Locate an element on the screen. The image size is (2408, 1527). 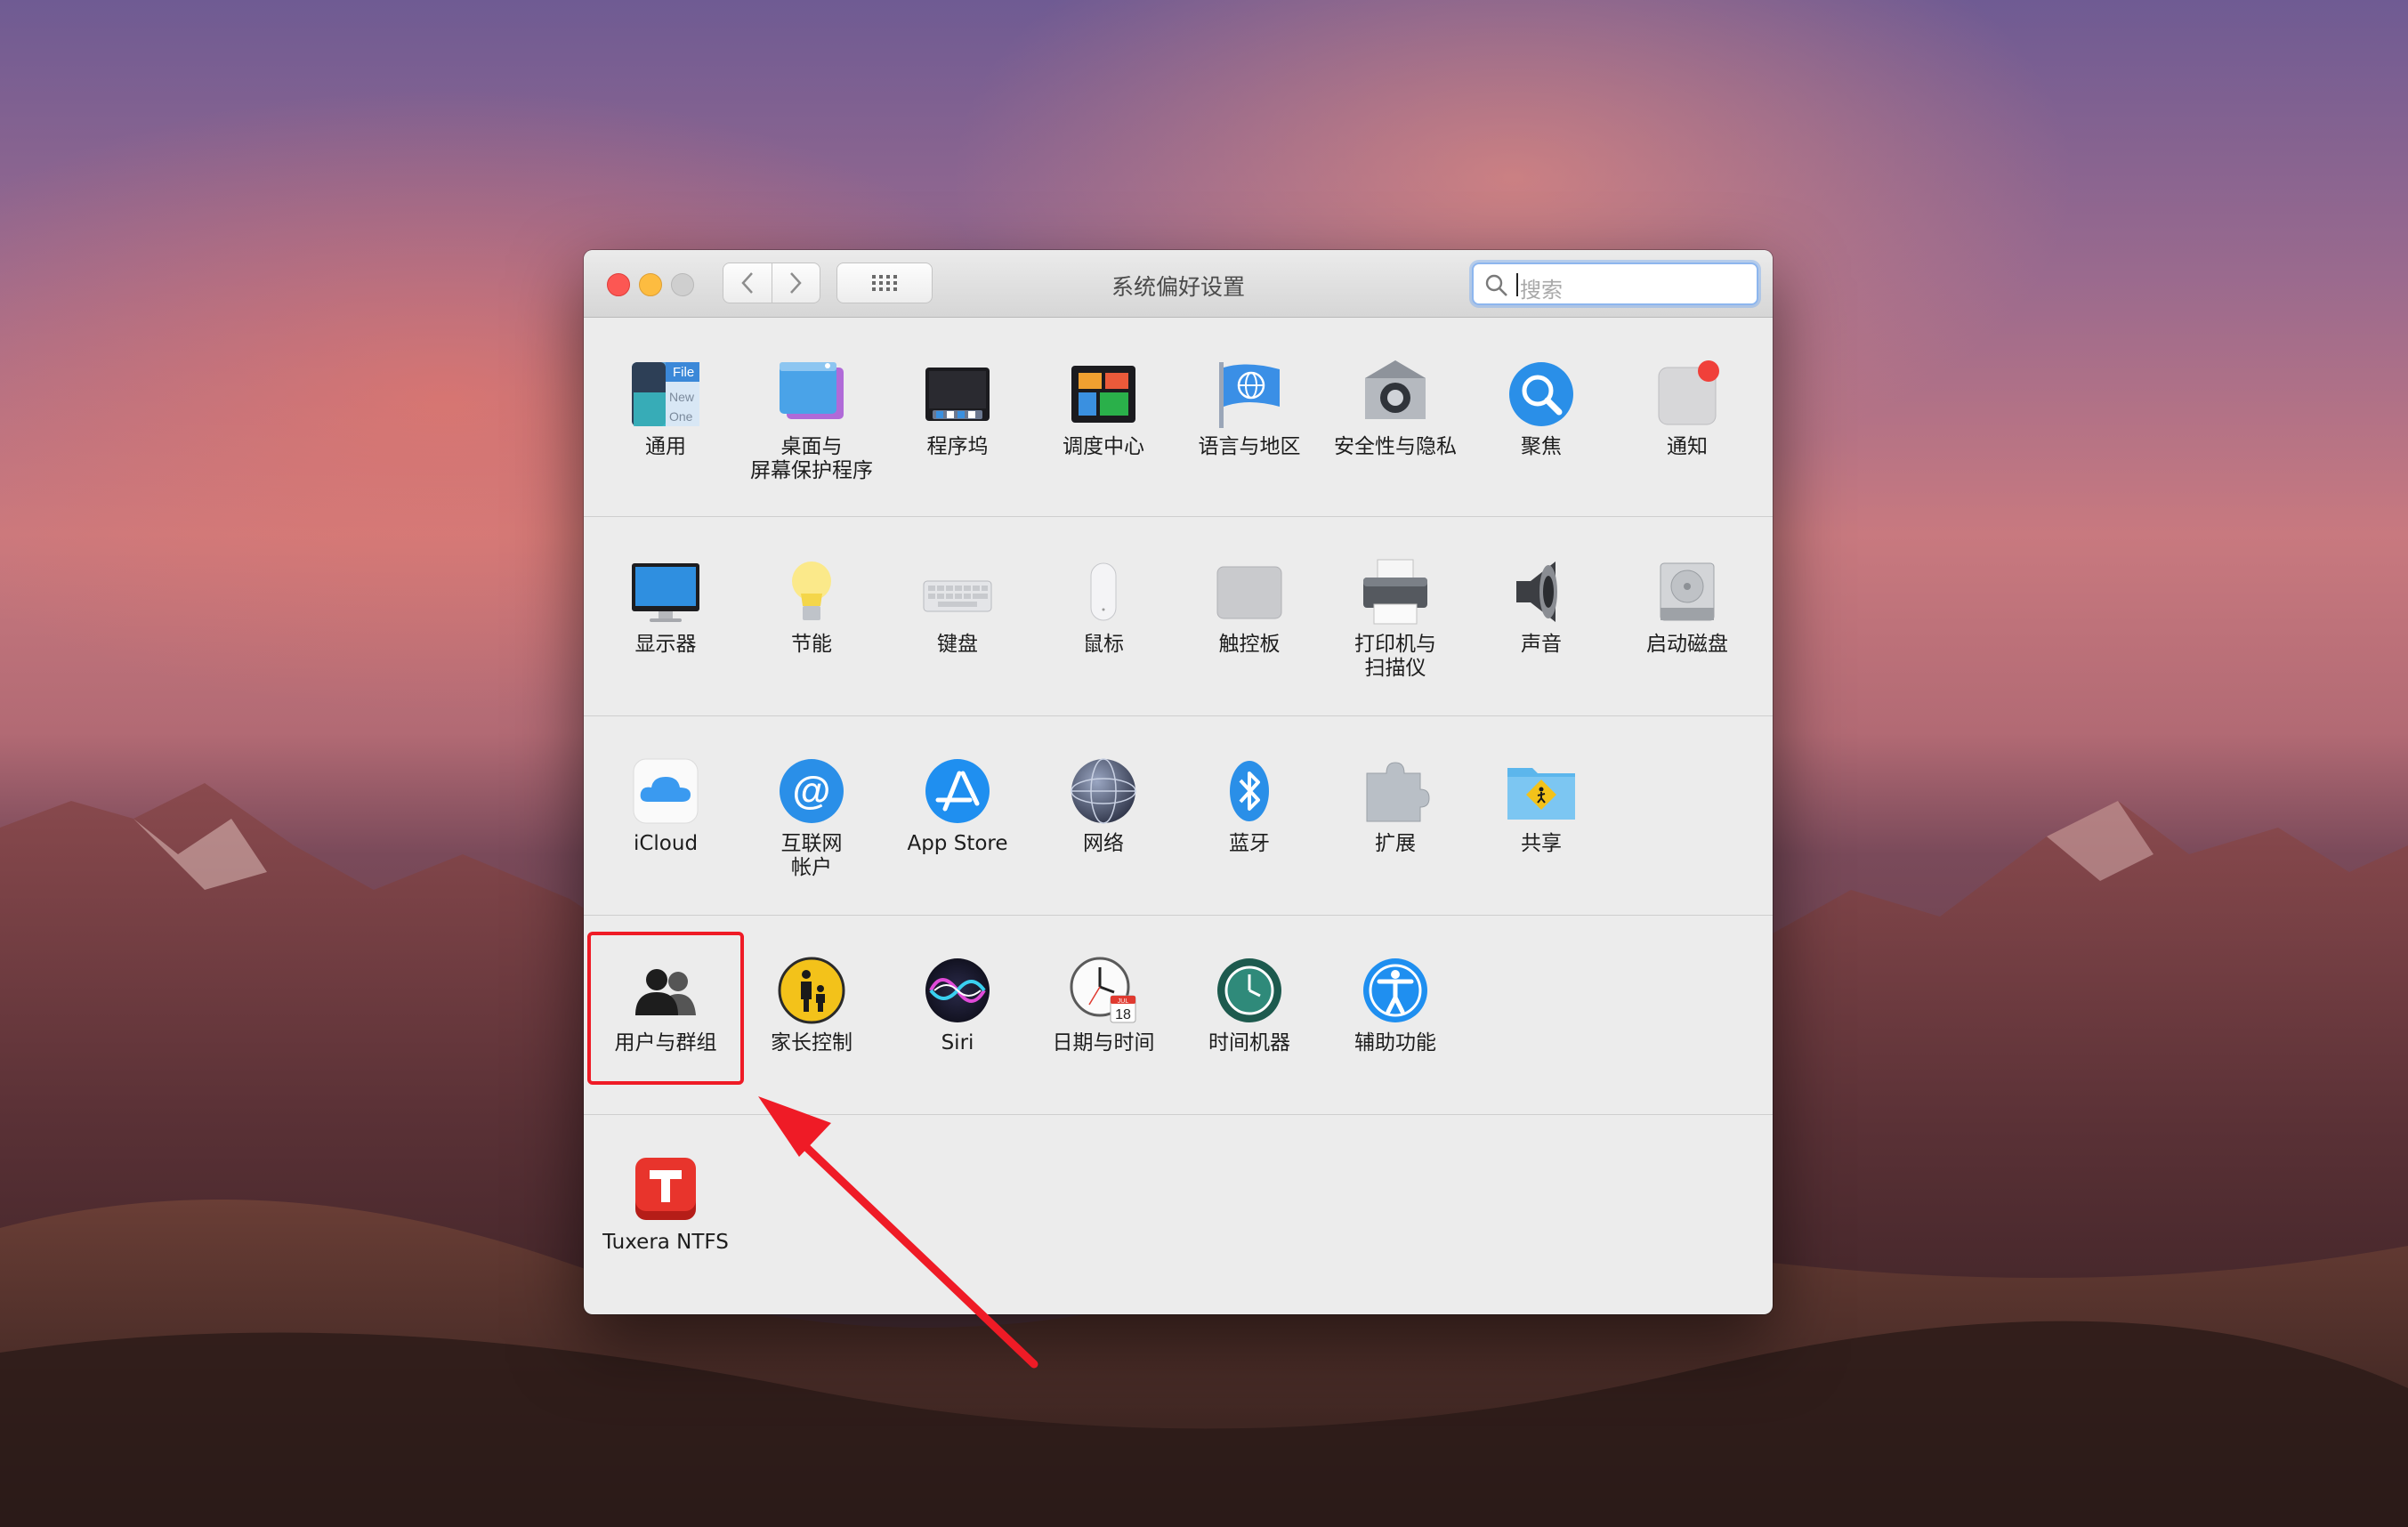
pref-label: 程序坞 is located at coordinates (957, 447).